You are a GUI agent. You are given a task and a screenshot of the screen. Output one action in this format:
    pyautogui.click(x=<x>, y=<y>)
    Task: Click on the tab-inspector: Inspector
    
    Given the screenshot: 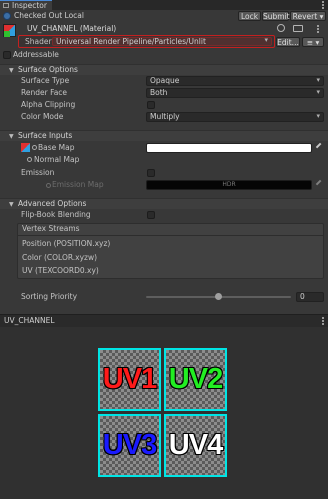 What is the action you would take?
    pyautogui.click(x=26, y=5)
    